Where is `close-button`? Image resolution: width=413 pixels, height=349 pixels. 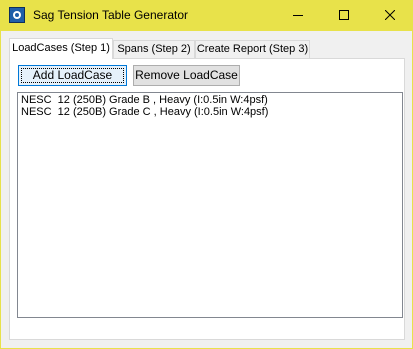
close-button is located at coordinates (390, 15).